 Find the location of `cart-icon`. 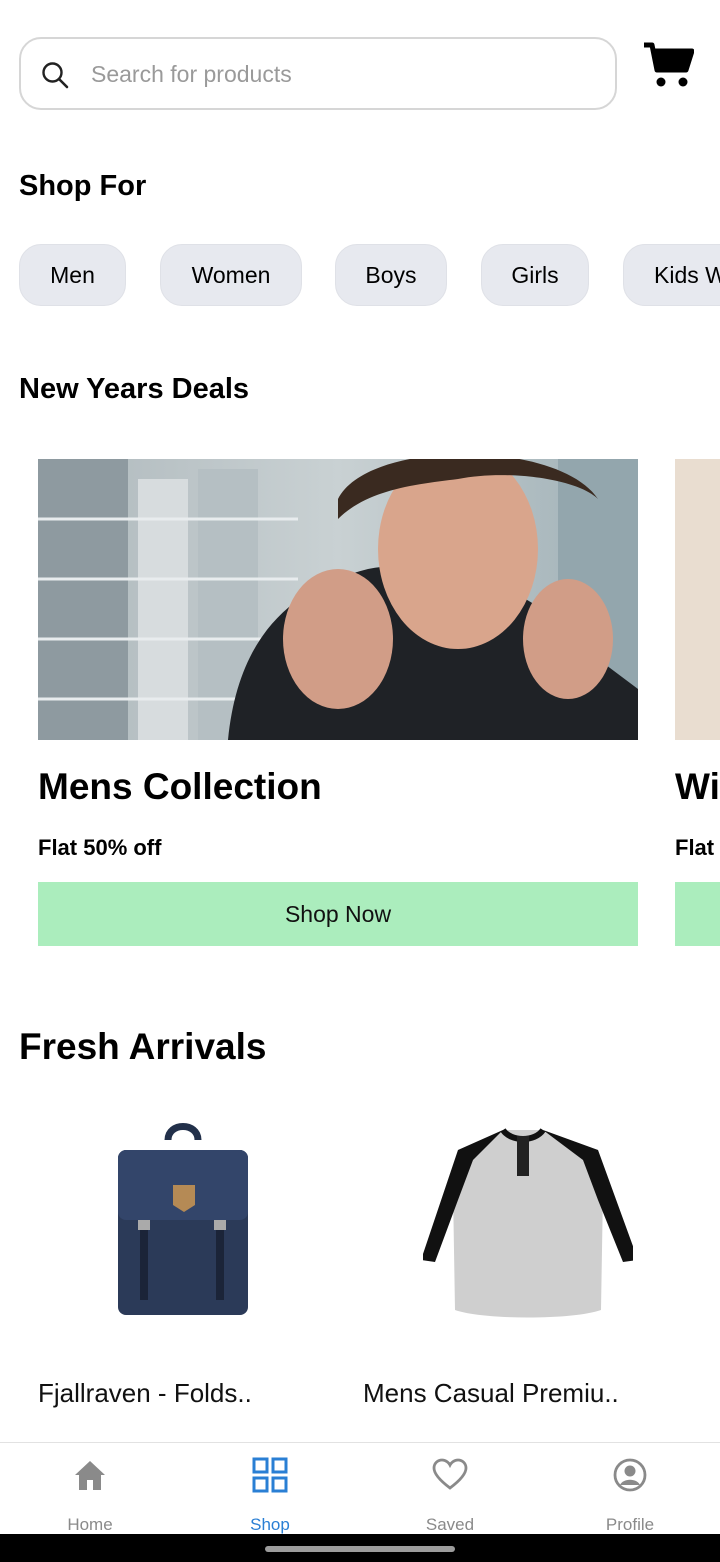

cart-icon is located at coordinates (668, 65).